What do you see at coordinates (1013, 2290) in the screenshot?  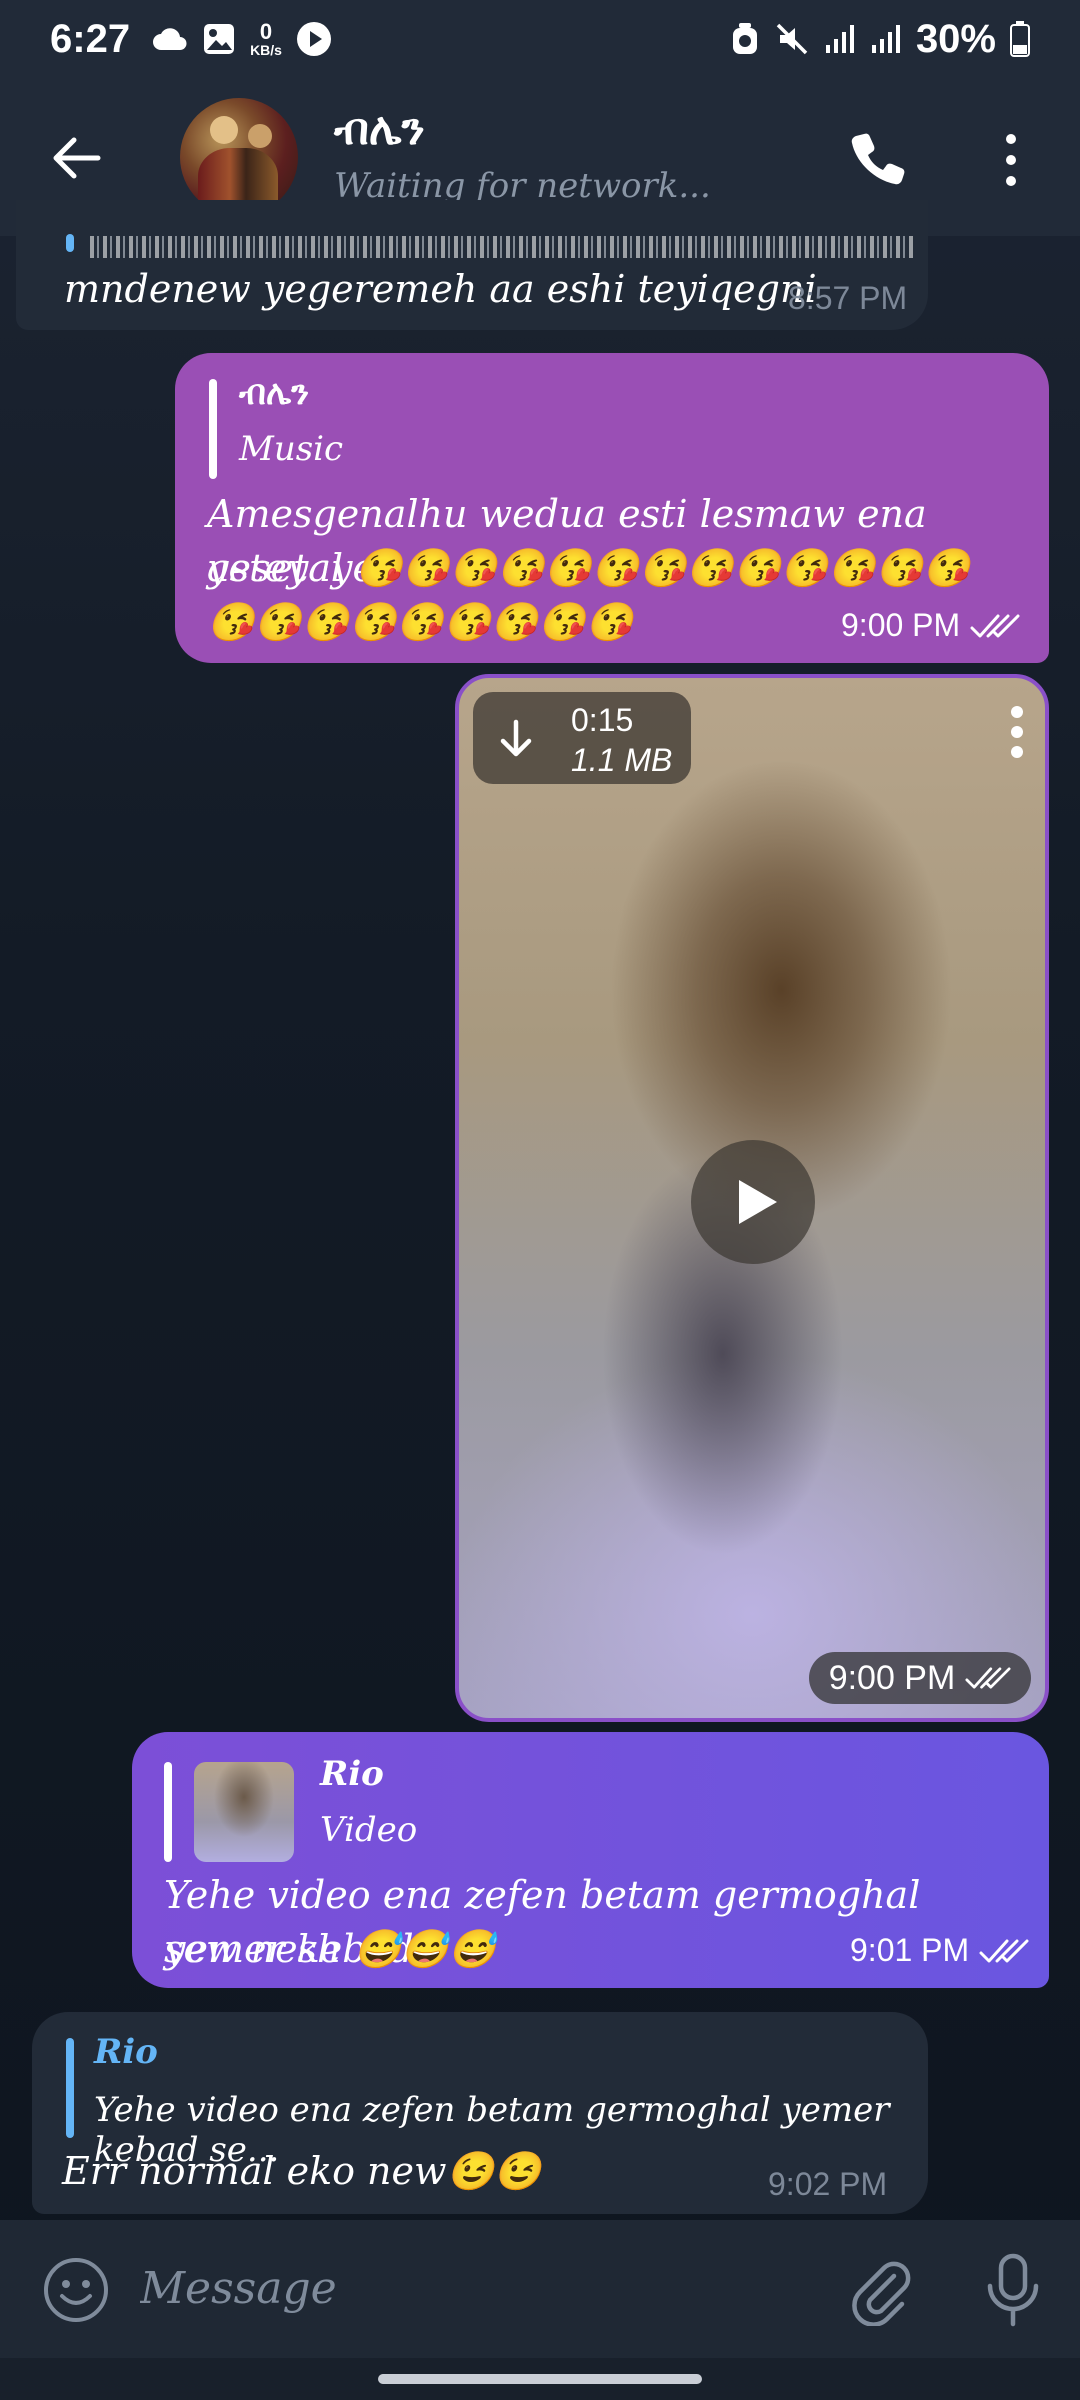 I see `microphone-icon` at bounding box center [1013, 2290].